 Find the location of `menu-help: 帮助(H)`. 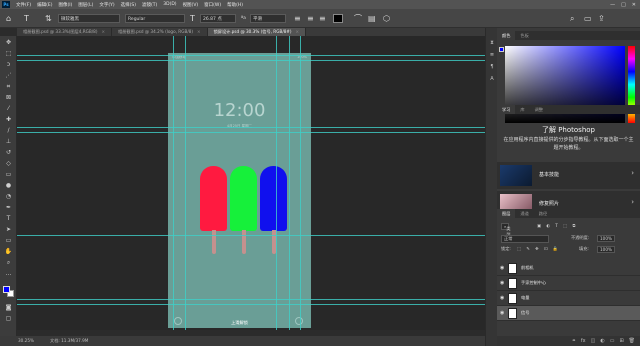

menu-help: 帮助(H) is located at coordinates (235, 5).